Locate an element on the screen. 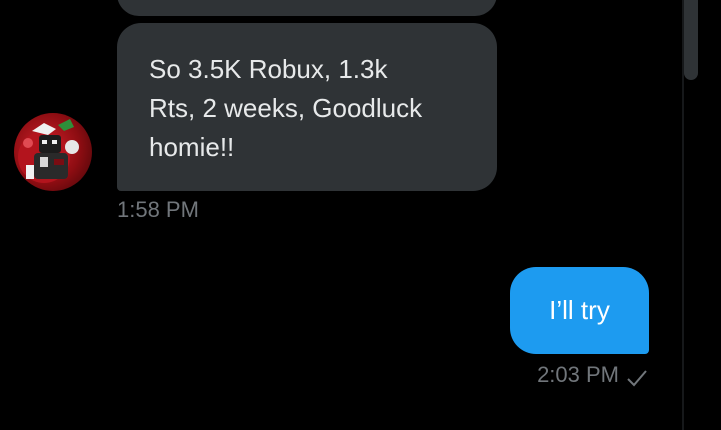 This screenshot has height=430, width=721. outgoing-message-time: 2:03 PM is located at coordinates (578, 374).